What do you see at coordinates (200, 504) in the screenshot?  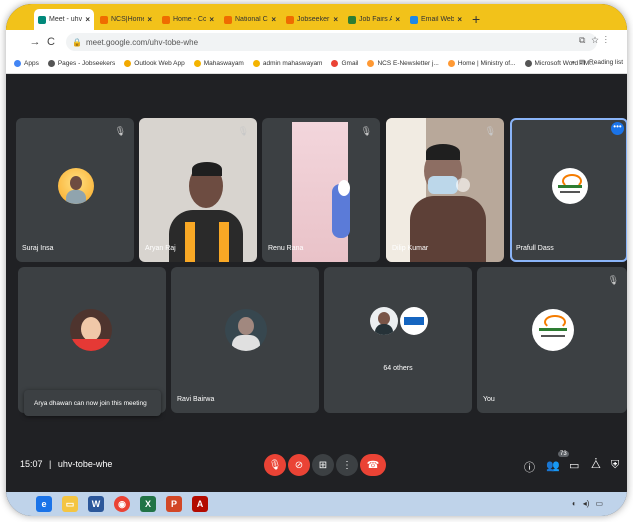 I see `acrobat-icon: A` at bounding box center [200, 504].